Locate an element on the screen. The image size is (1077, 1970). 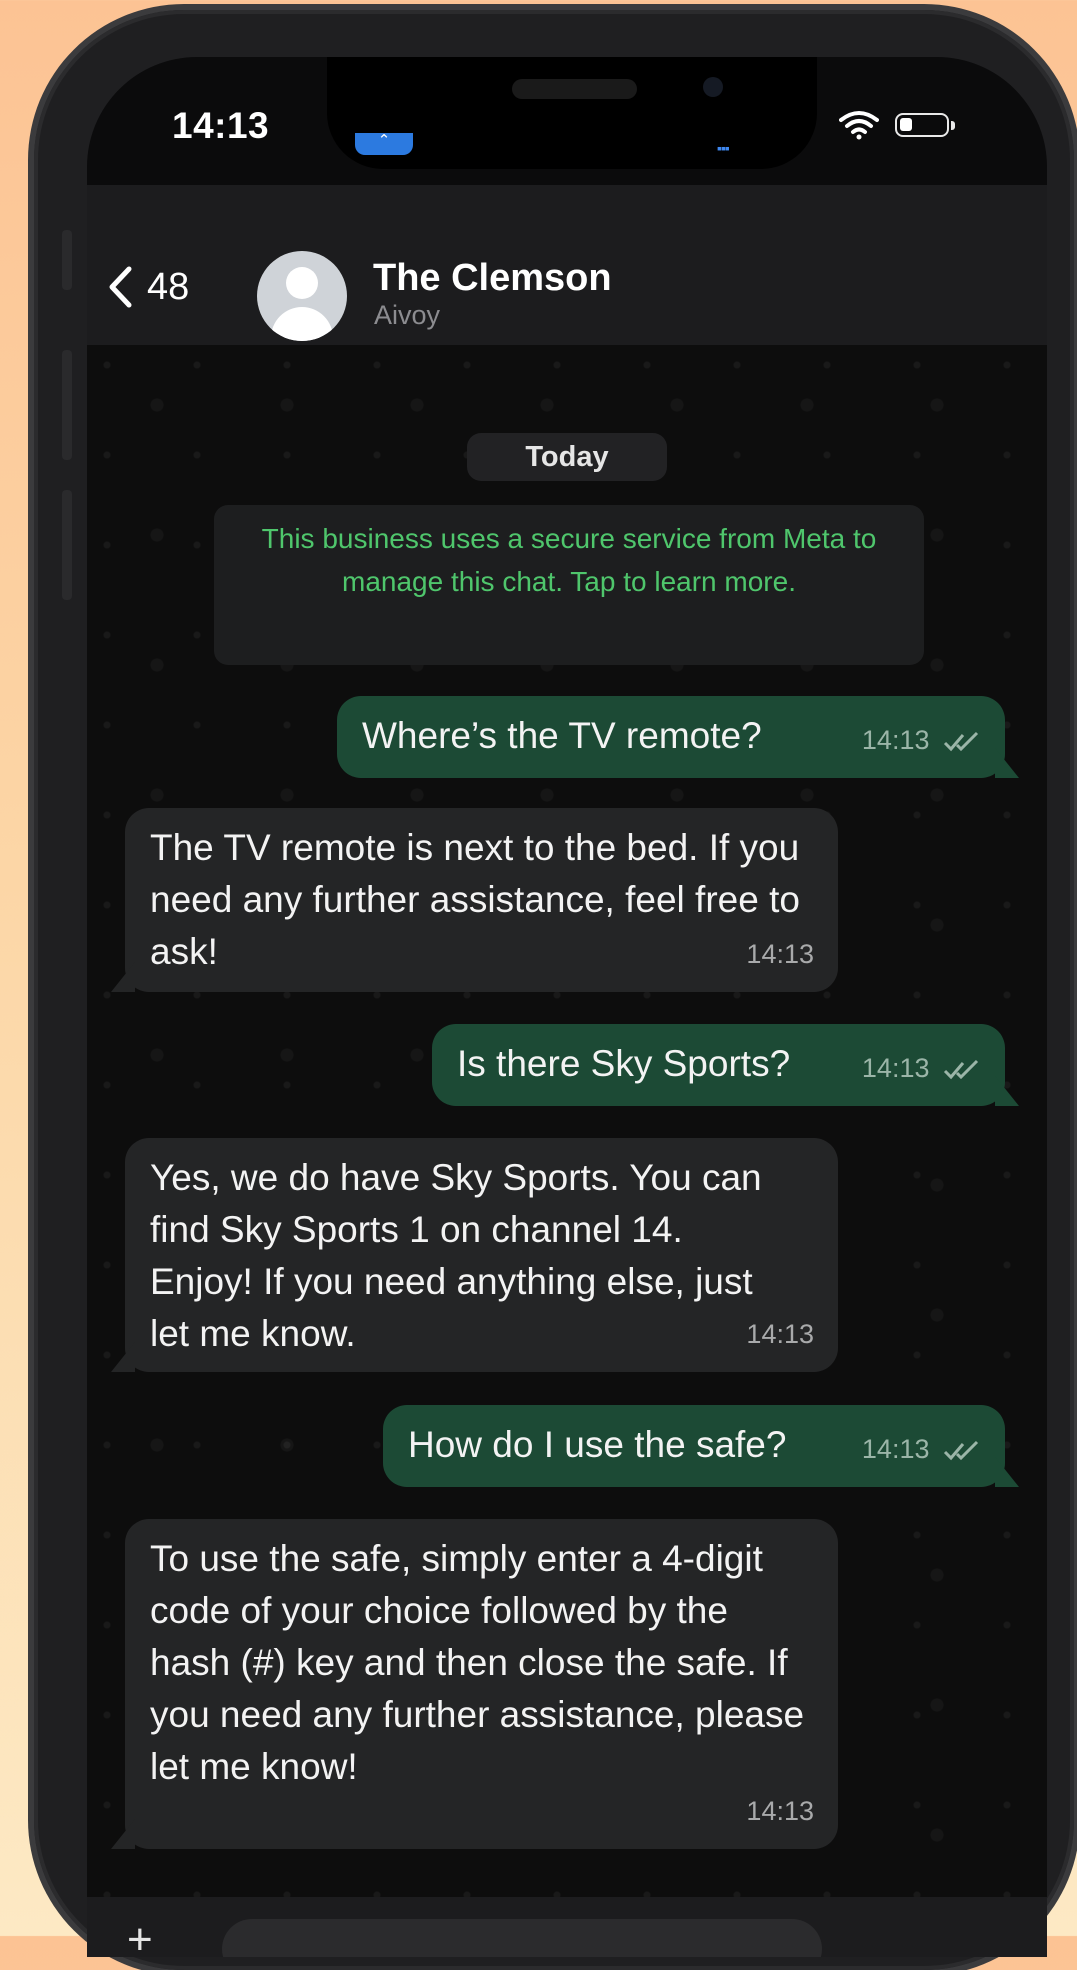
message-bubble-outgoing: How do I use the safe? 14:13 is located at coordinates (701, 1446).